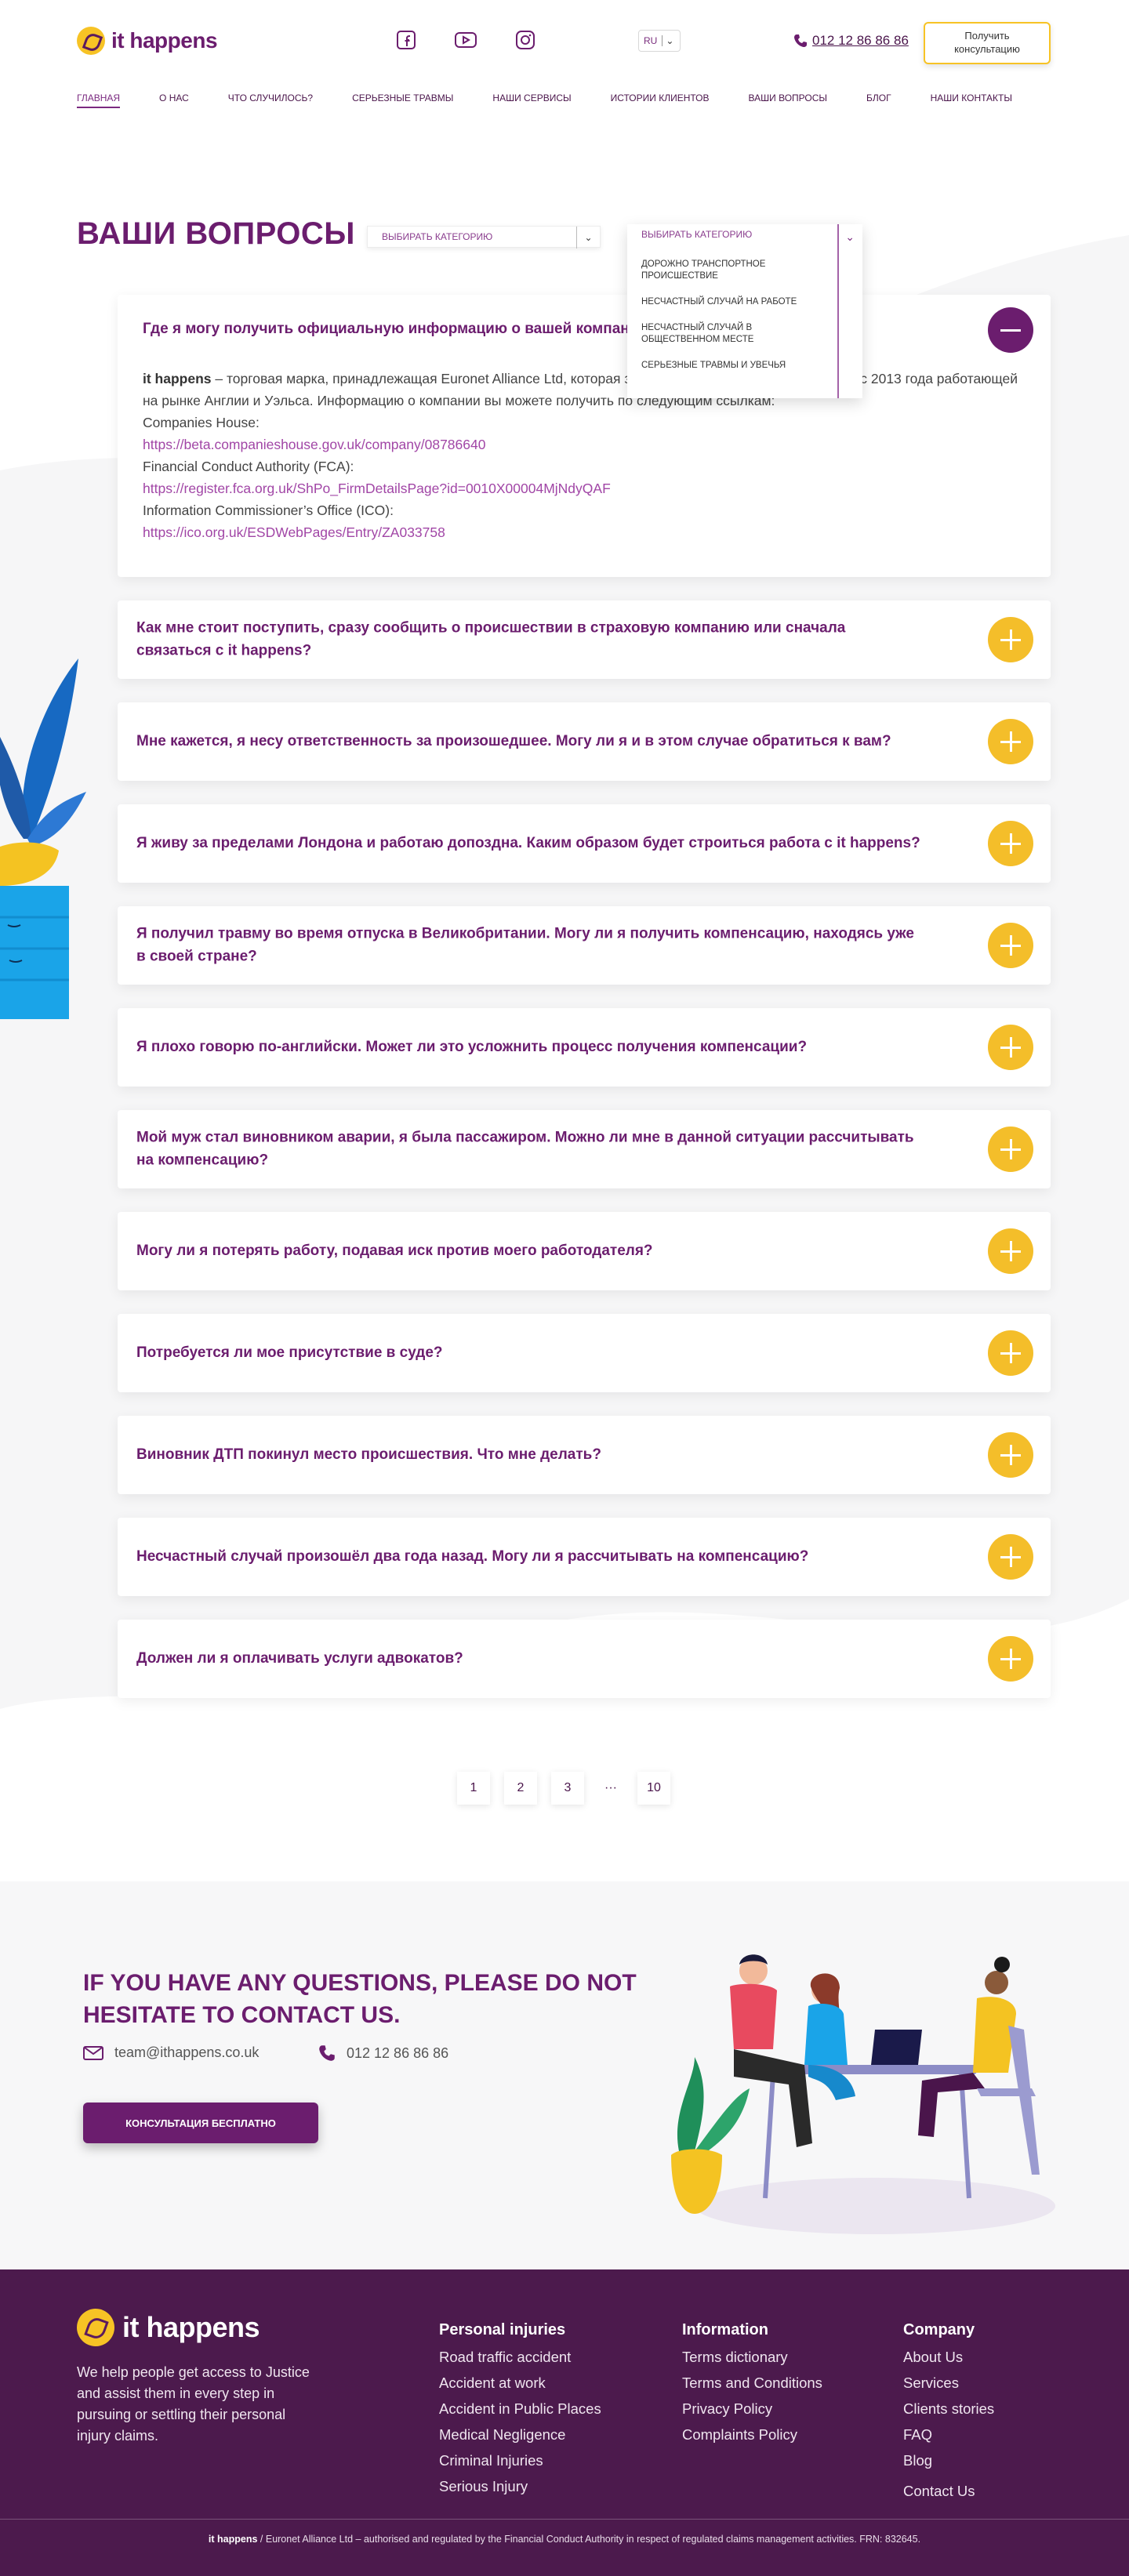 Image resolution: width=1129 pixels, height=2576 pixels. Describe the element at coordinates (948, 2460) in the screenshot. I see `footer-link: Blog` at that location.